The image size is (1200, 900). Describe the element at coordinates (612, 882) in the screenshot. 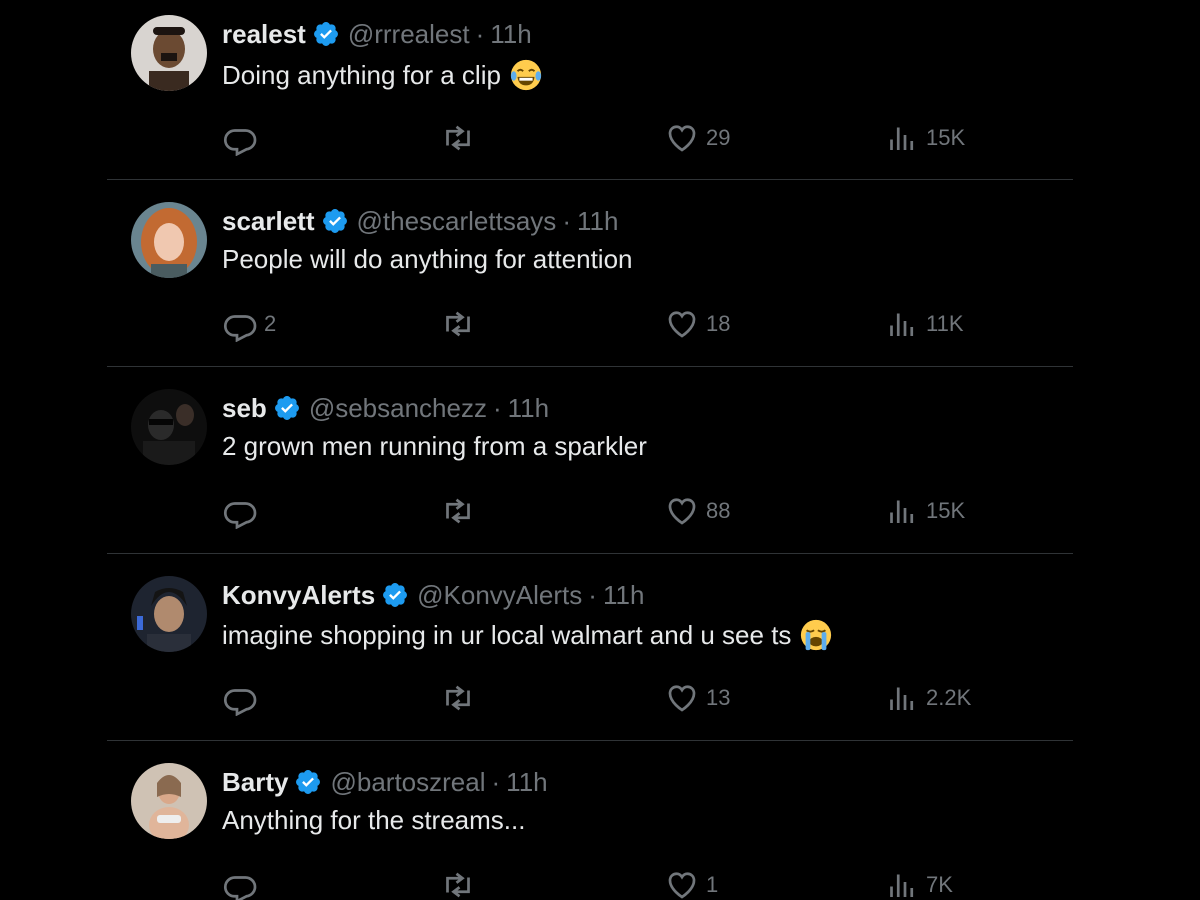

I see `tweet-actions: 1 7K` at that location.